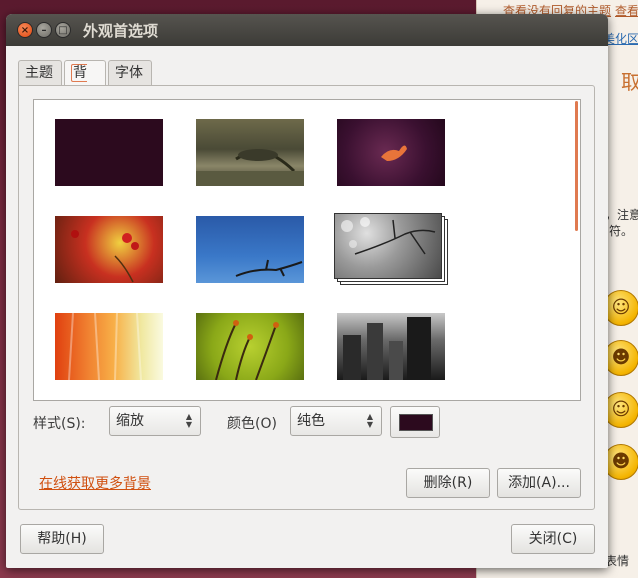 This screenshot has height=578, width=638. Describe the element at coordinates (247, 350) in the screenshot. I see `stems-icon` at that location.